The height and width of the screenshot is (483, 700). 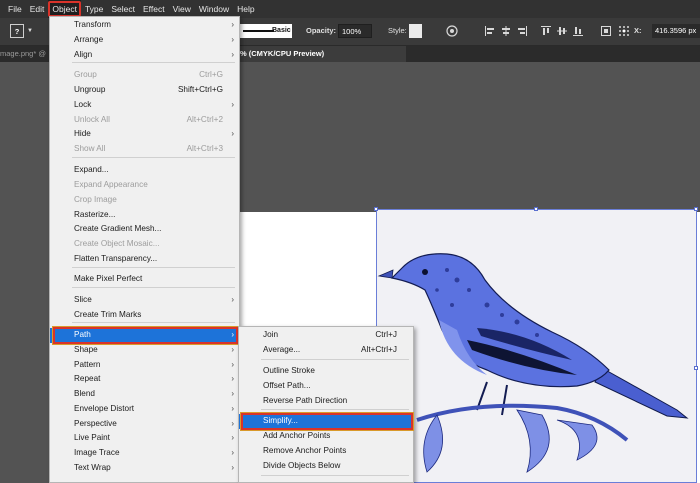 I want to click on menu-item-text-wrap: Text Wrap ›, so click(x=144, y=468).